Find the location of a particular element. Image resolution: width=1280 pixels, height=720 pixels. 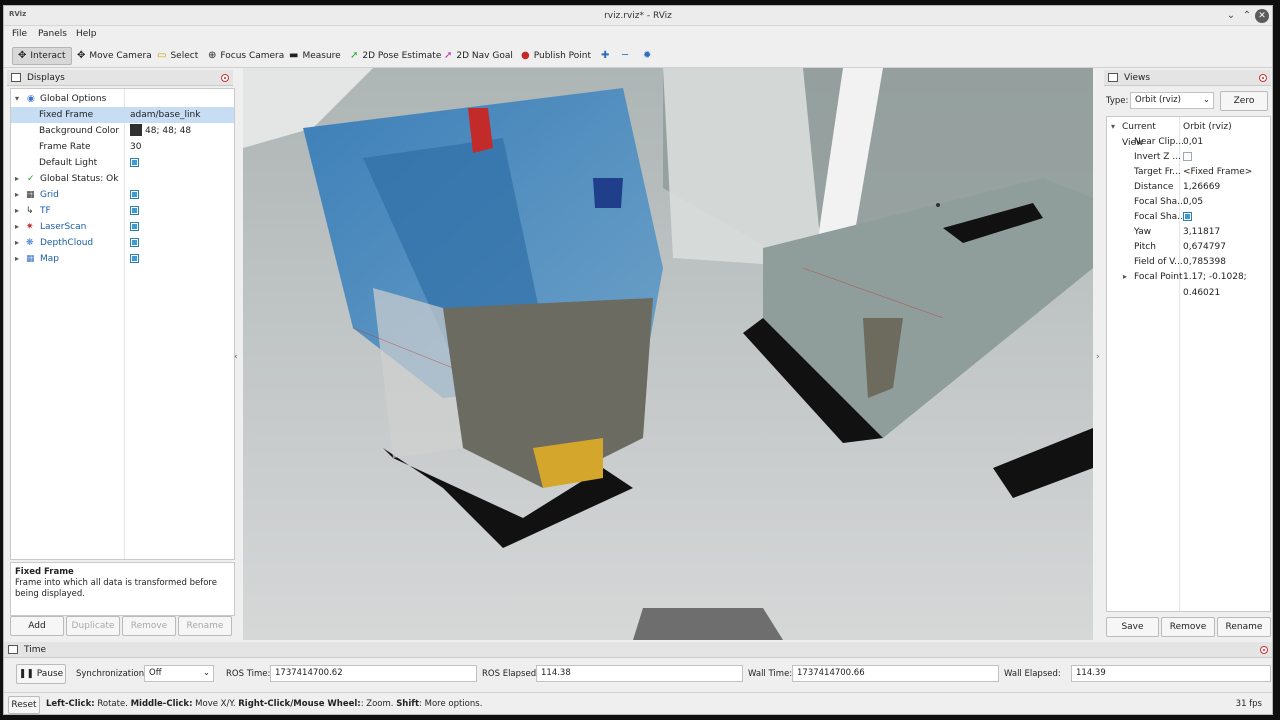

remove-view-button: Remove is located at coordinates (1188, 627).